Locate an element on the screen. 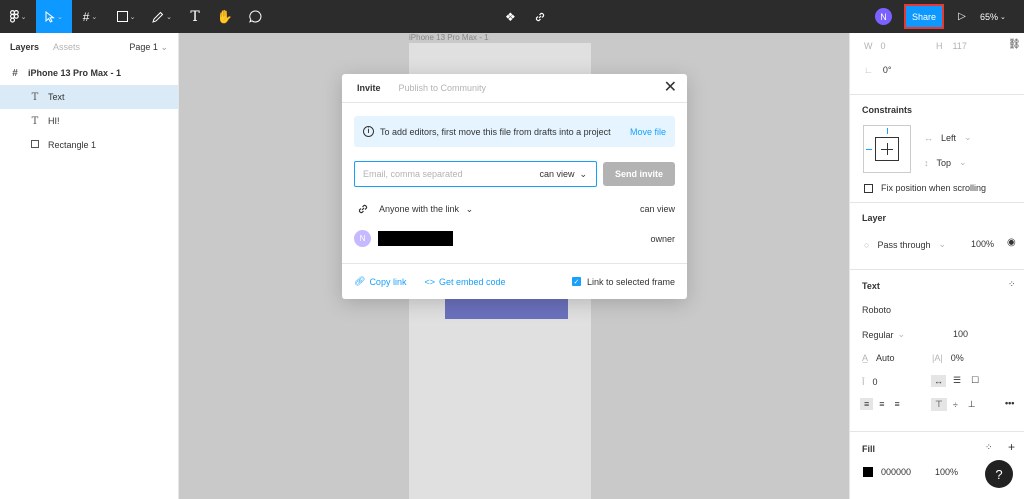 Image resolution: width=1024 pixels, height=499 pixels. eye-icon: ◉ is located at coordinates (1011, 242).